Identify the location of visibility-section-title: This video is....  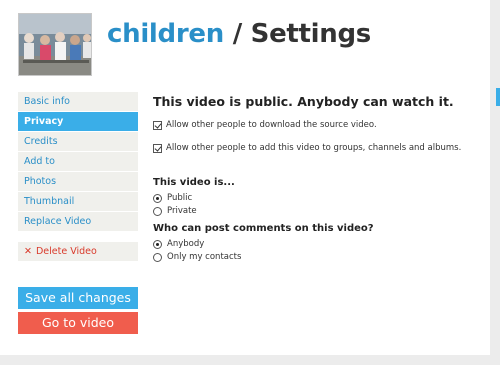
(194, 182).